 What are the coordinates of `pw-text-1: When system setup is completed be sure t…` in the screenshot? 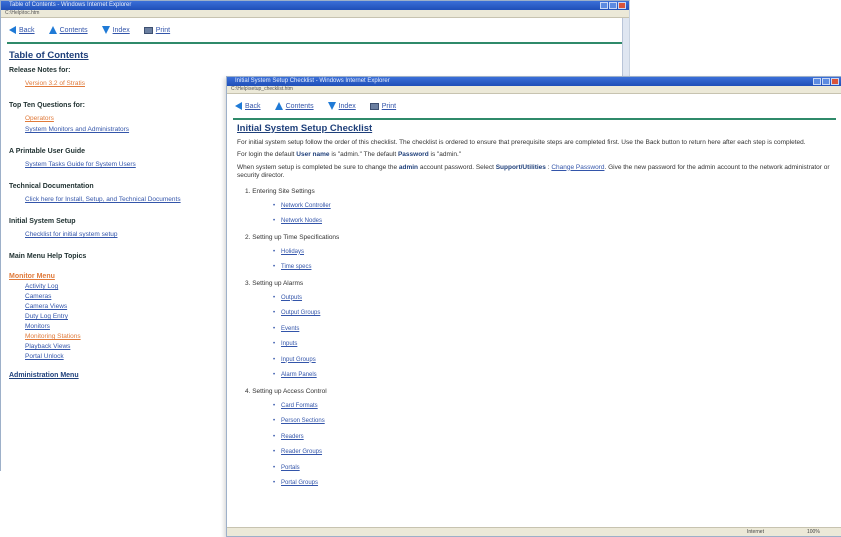 It's located at (318, 167).